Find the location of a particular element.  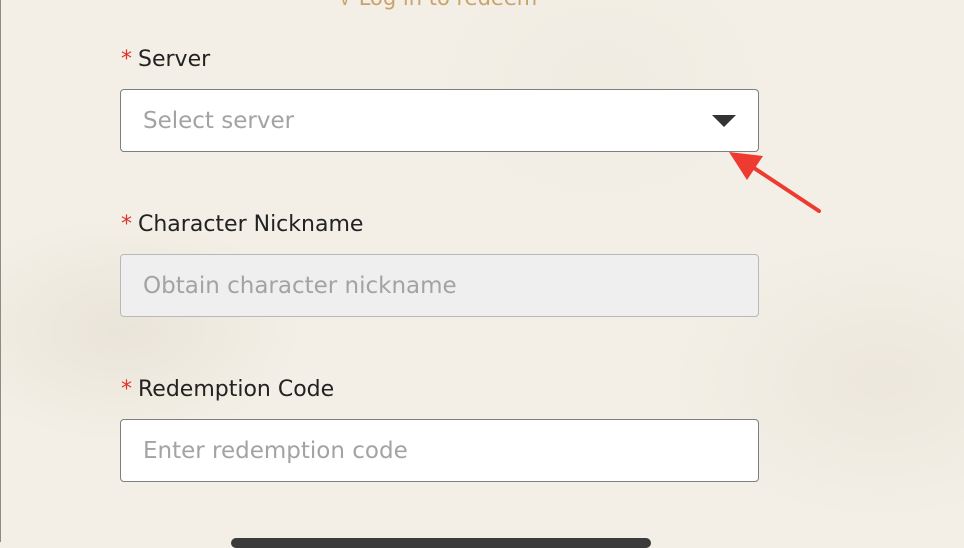

redemption-code-label-text: Redemption Code is located at coordinates (236, 389).